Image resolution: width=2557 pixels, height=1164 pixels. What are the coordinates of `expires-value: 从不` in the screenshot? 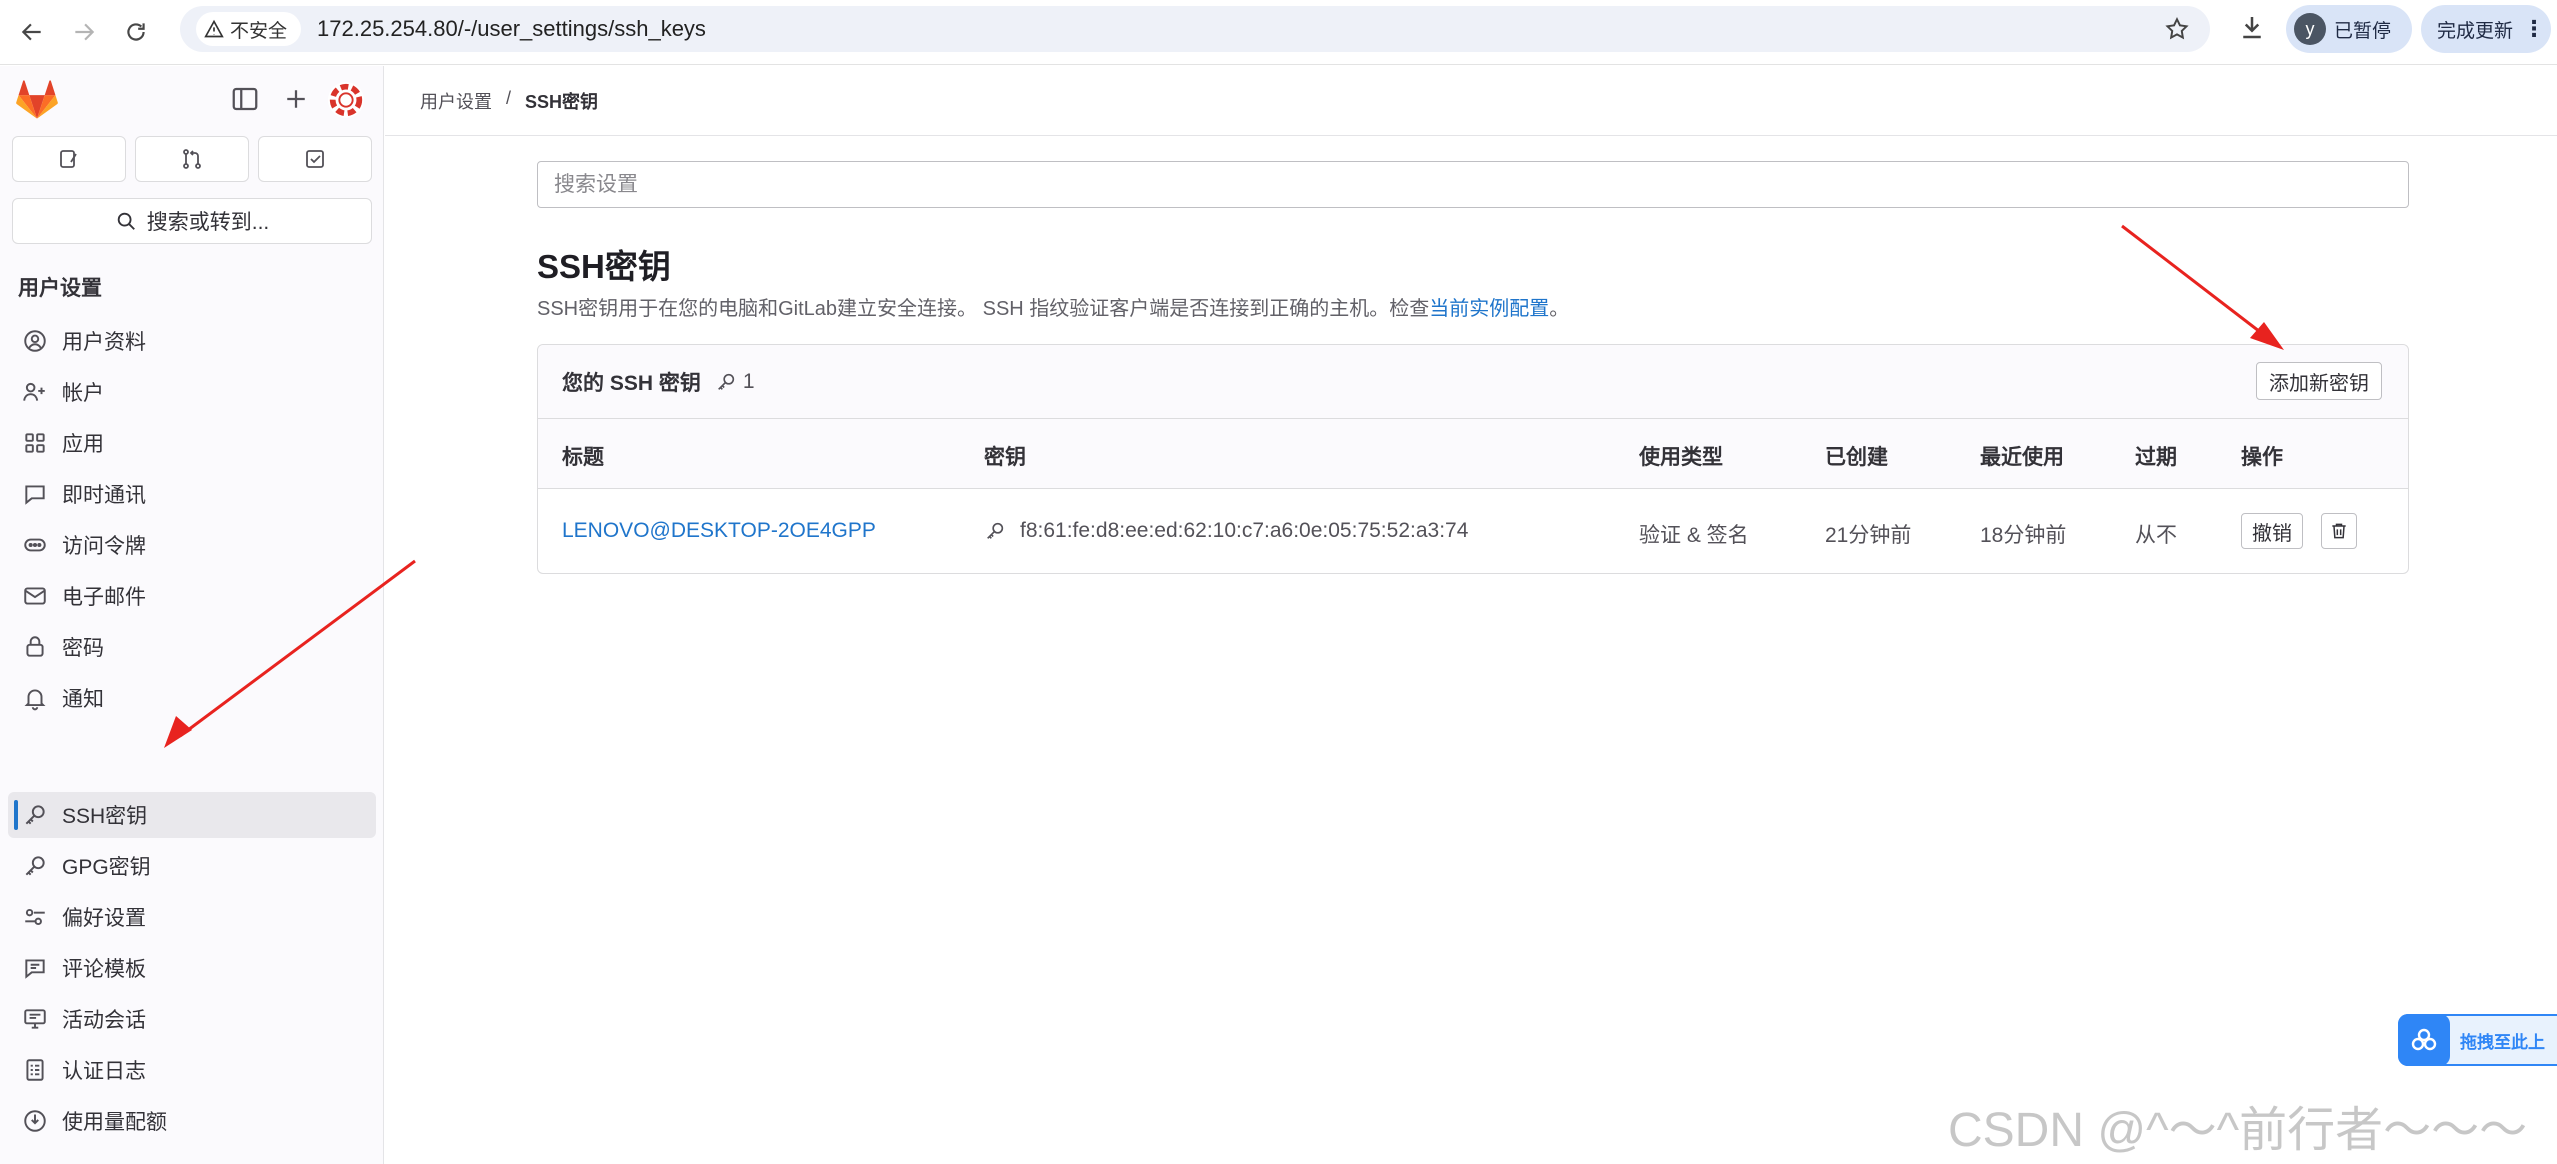 It's located at (2156, 535).